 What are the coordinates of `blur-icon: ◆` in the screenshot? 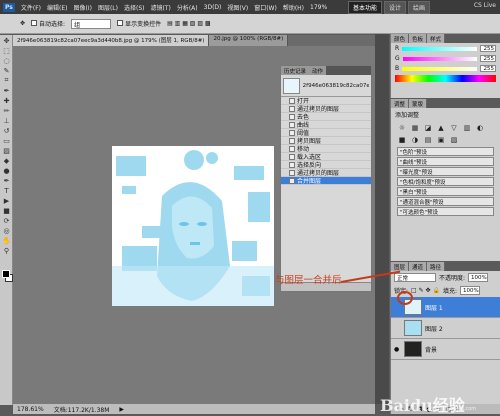 It's located at (6, 160).